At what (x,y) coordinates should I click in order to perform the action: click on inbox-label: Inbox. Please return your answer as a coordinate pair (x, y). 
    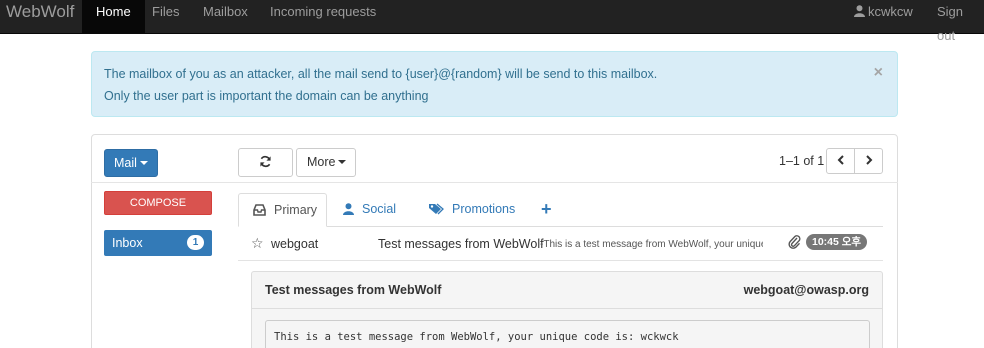
    Looking at the image, I should click on (127, 243).